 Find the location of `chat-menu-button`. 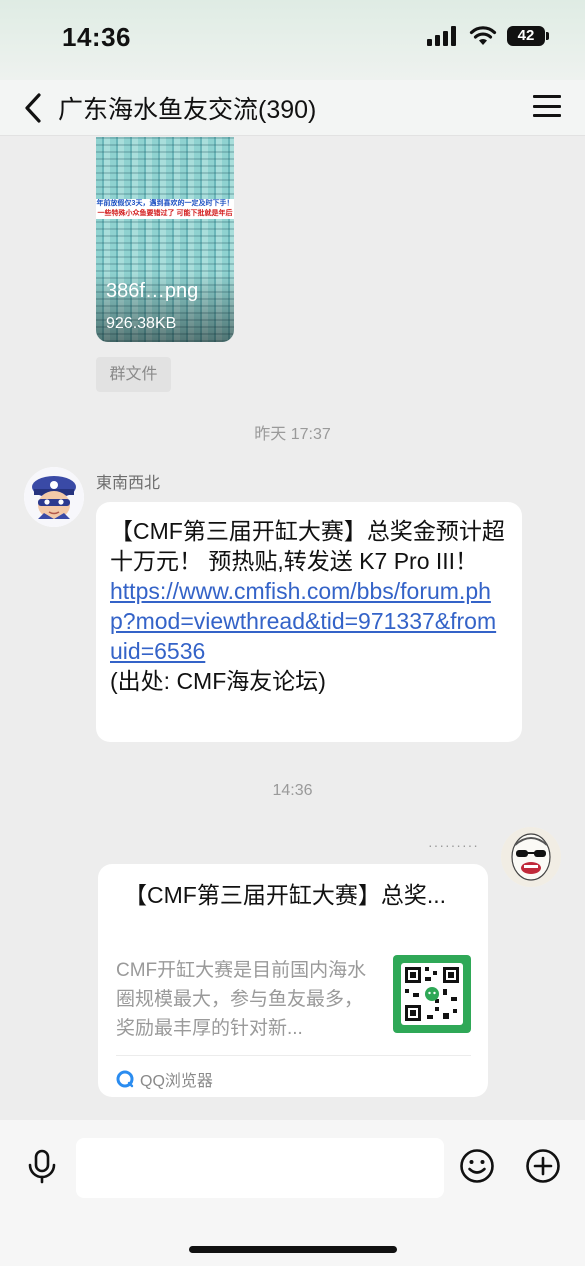

chat-menu-button is located at coordinates (547, 106).